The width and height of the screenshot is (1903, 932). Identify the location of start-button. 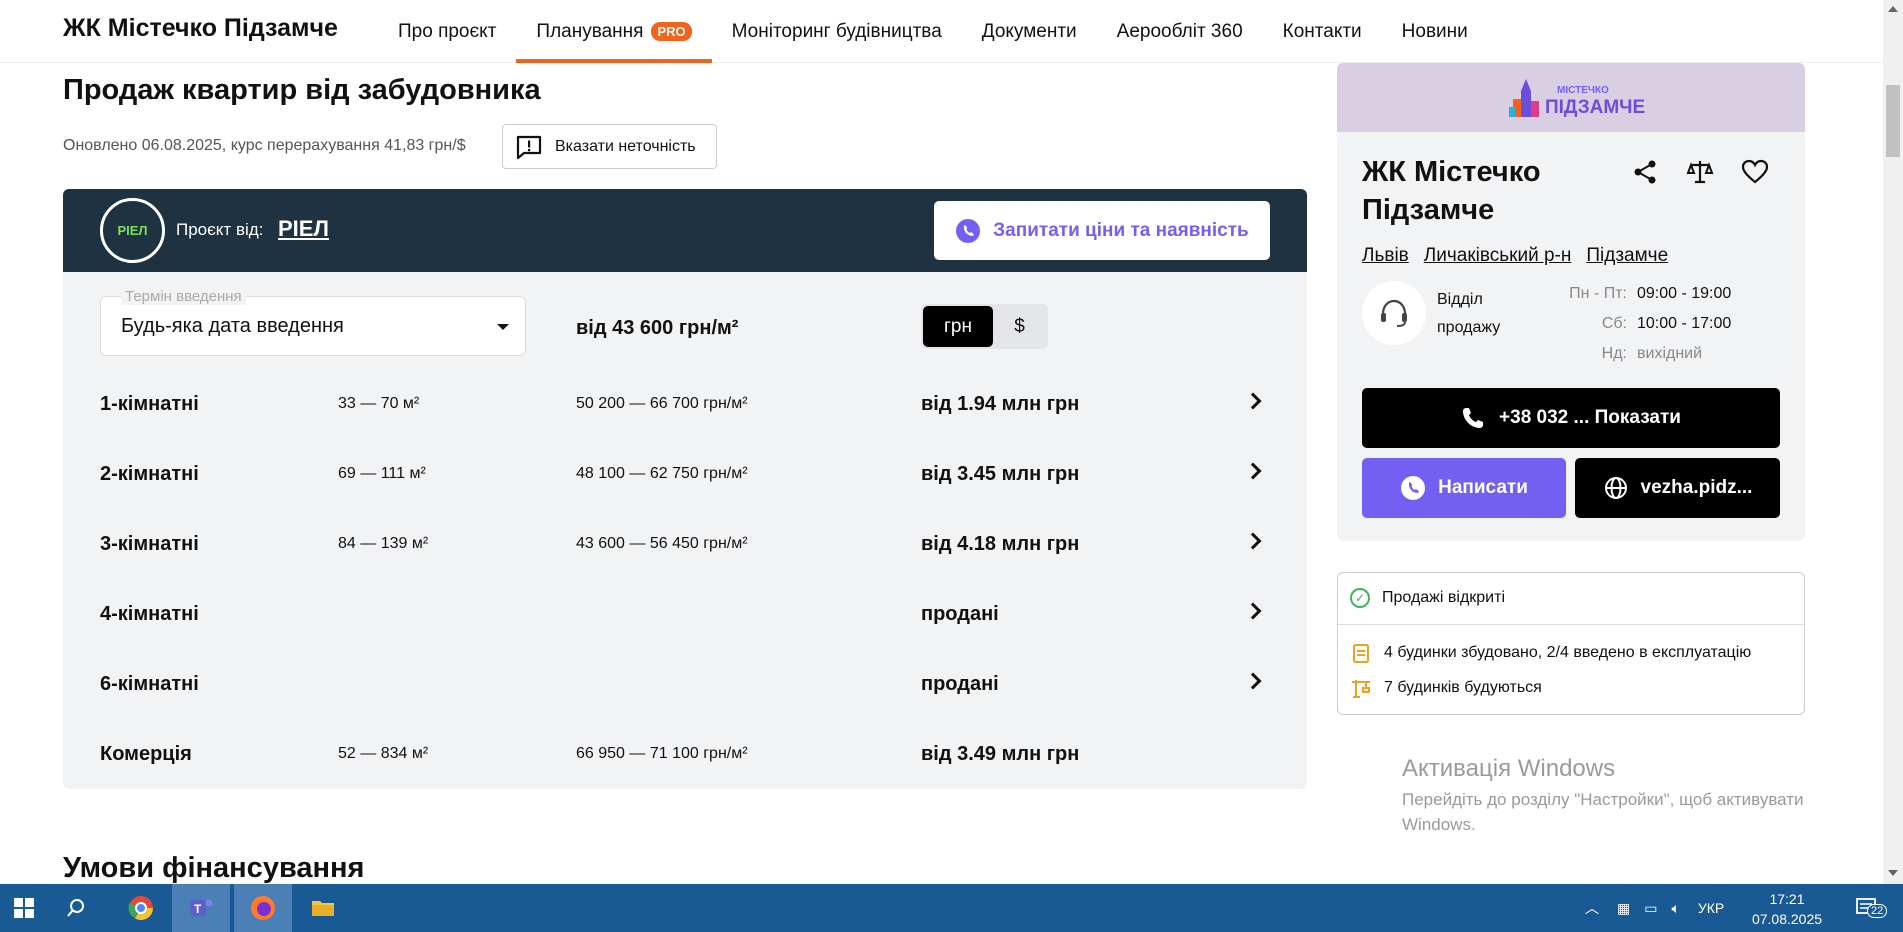
(24, 908).